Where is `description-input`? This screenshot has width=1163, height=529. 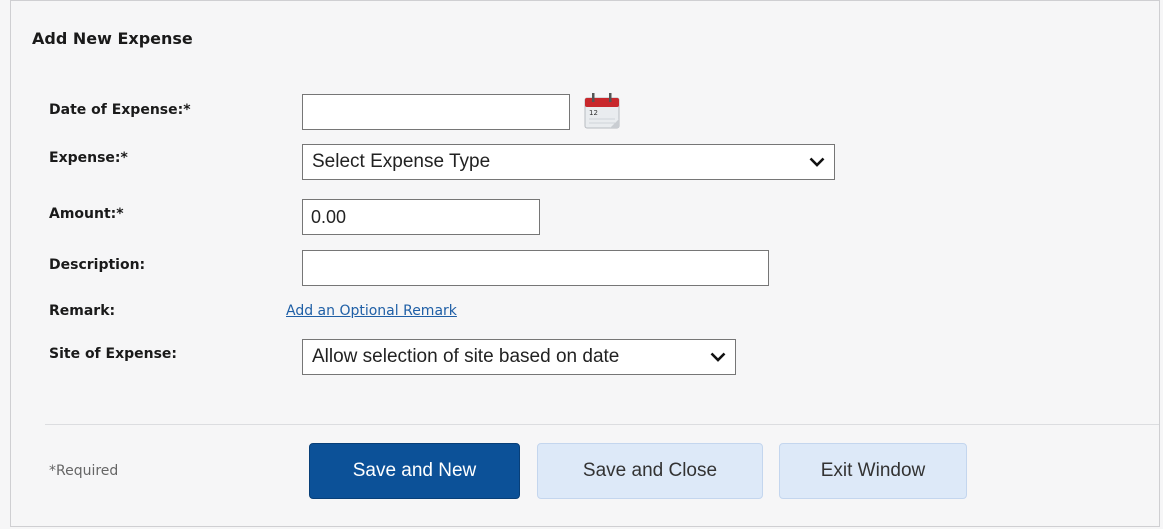 description-input is located at coordinates (535, 268).